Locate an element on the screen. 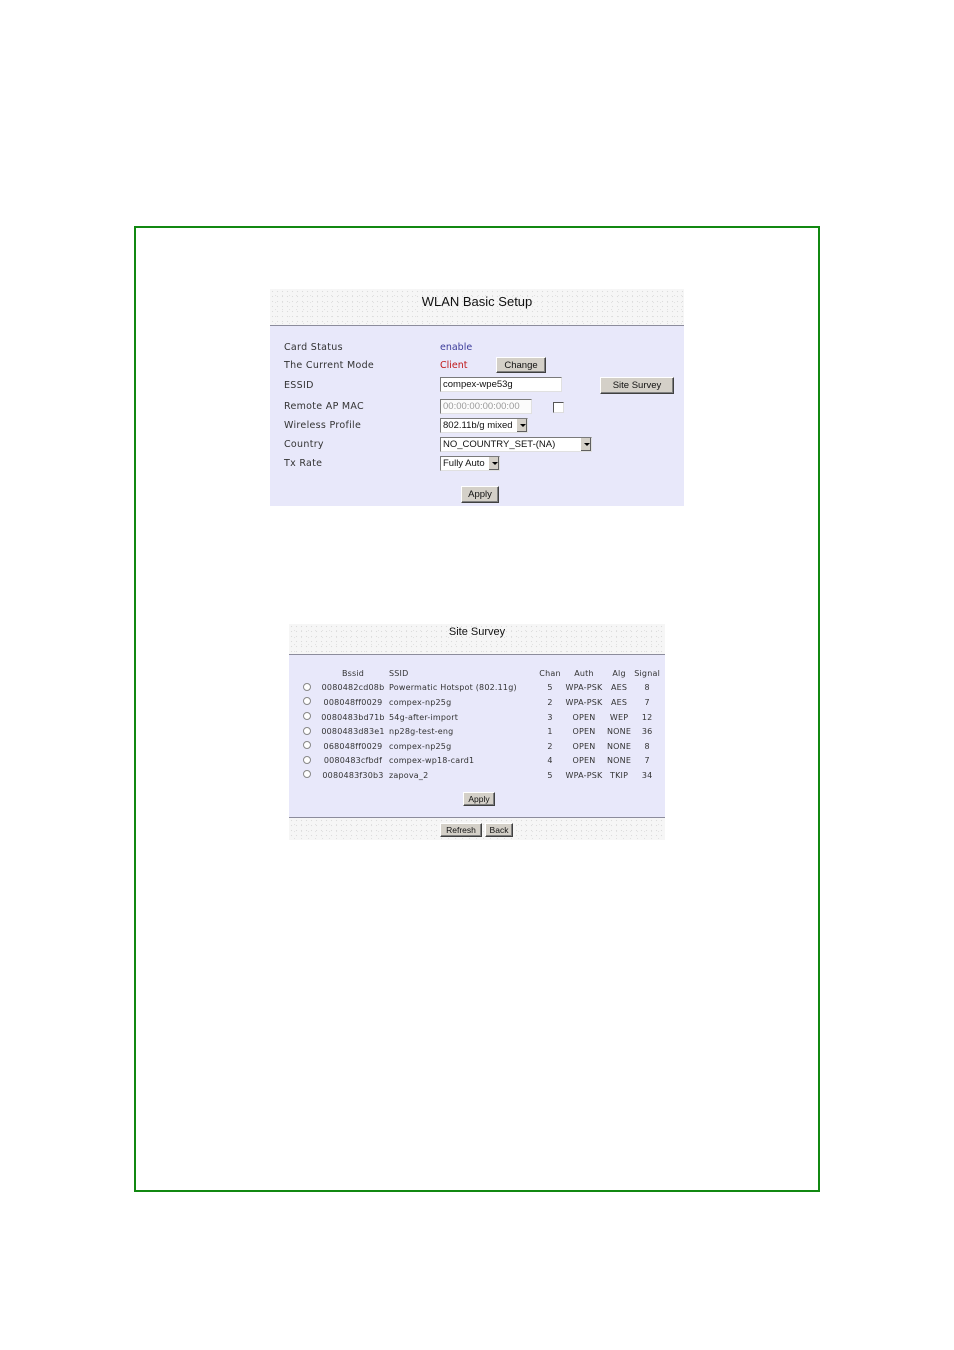  alg-cell: WEP is located at coordinates (619, 717).